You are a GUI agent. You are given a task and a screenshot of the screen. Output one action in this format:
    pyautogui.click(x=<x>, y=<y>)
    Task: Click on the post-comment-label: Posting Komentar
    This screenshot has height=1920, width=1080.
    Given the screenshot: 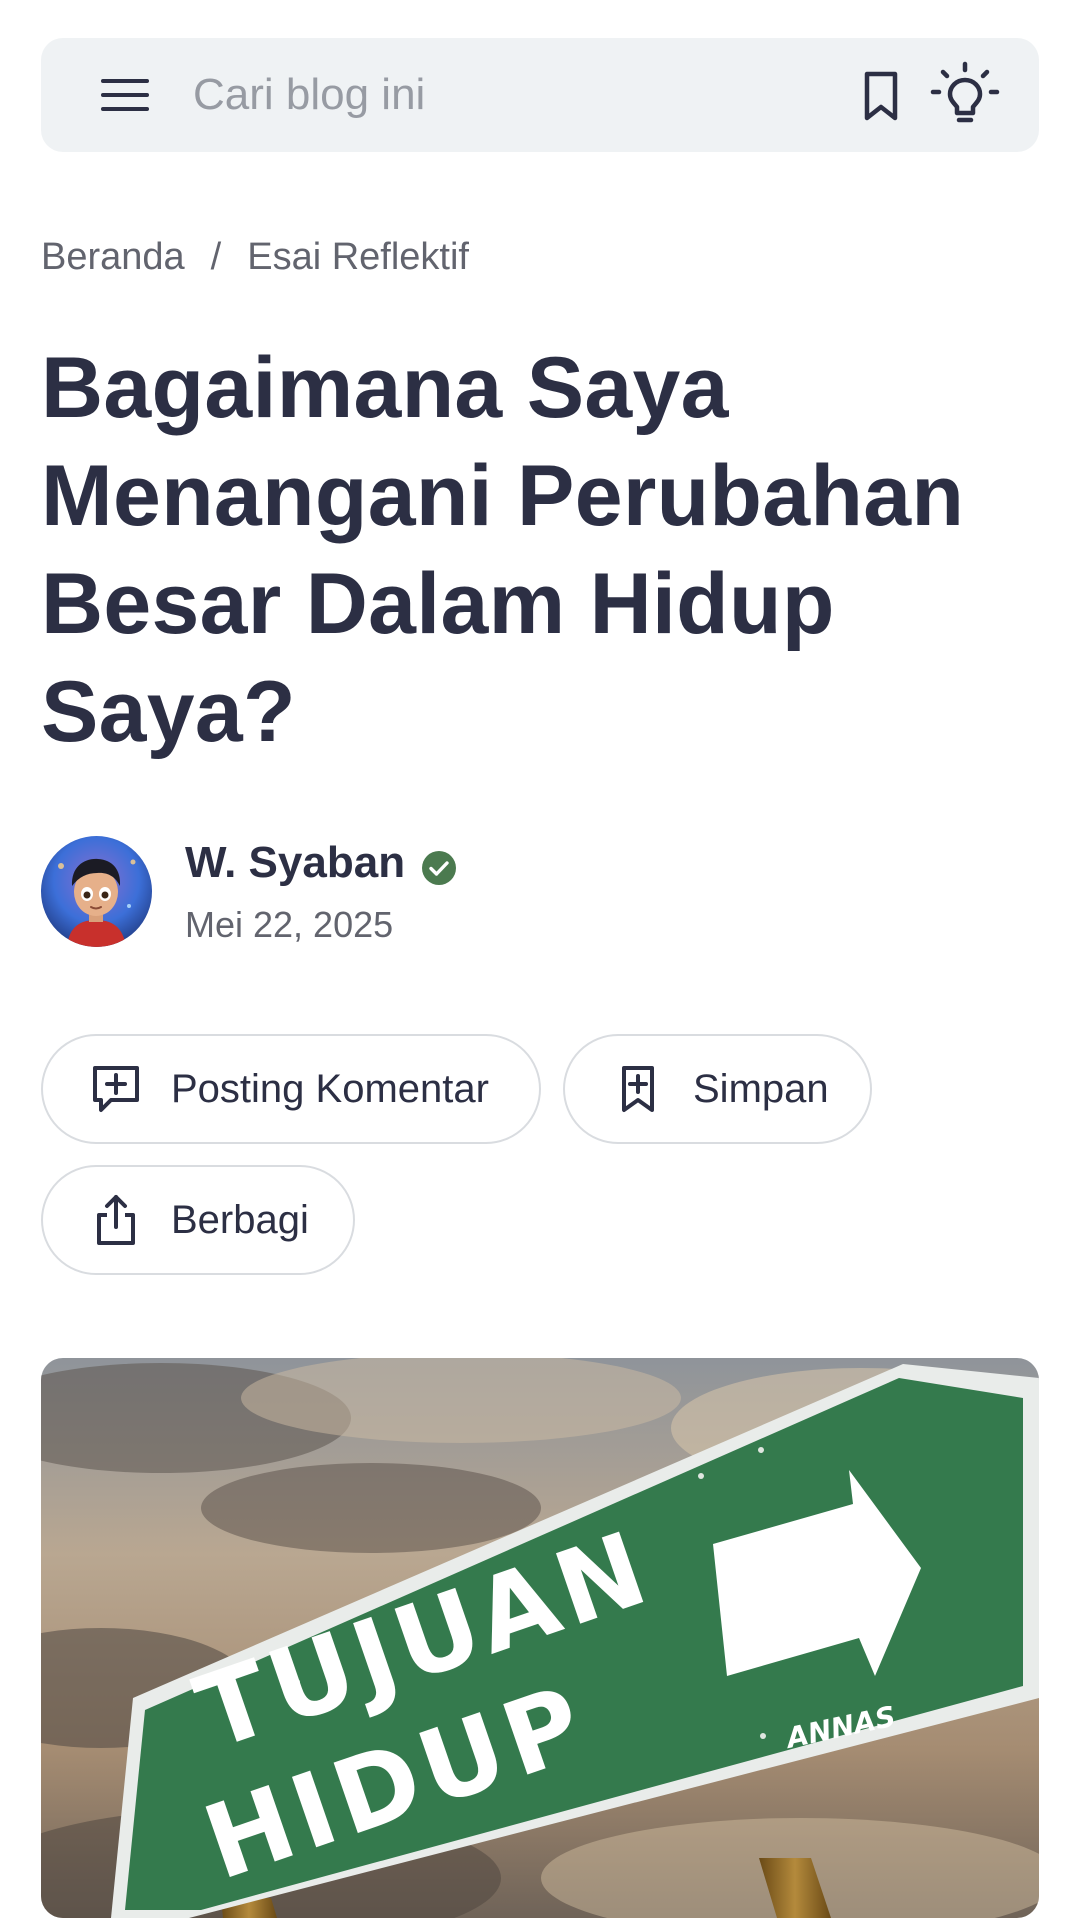 What is the action you would take?
    pyautogui.click(x=330, y=1088)
    